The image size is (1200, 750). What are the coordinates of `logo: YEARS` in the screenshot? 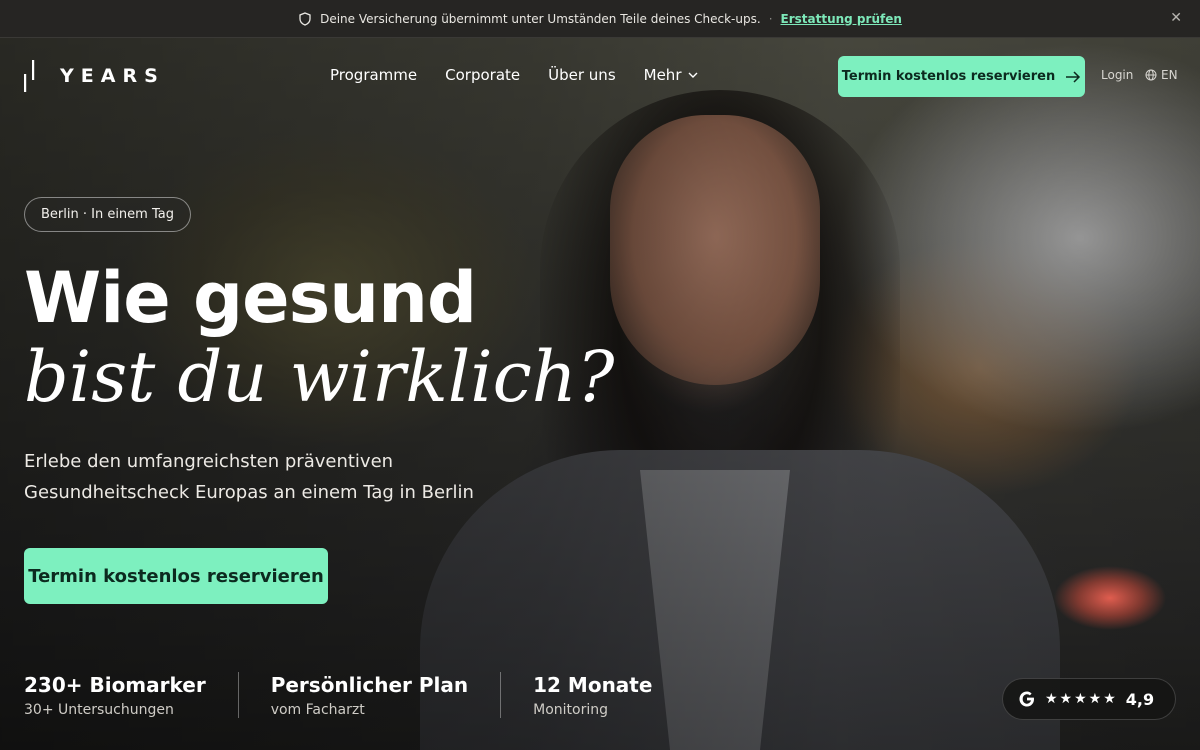 It's located at (94, 76).